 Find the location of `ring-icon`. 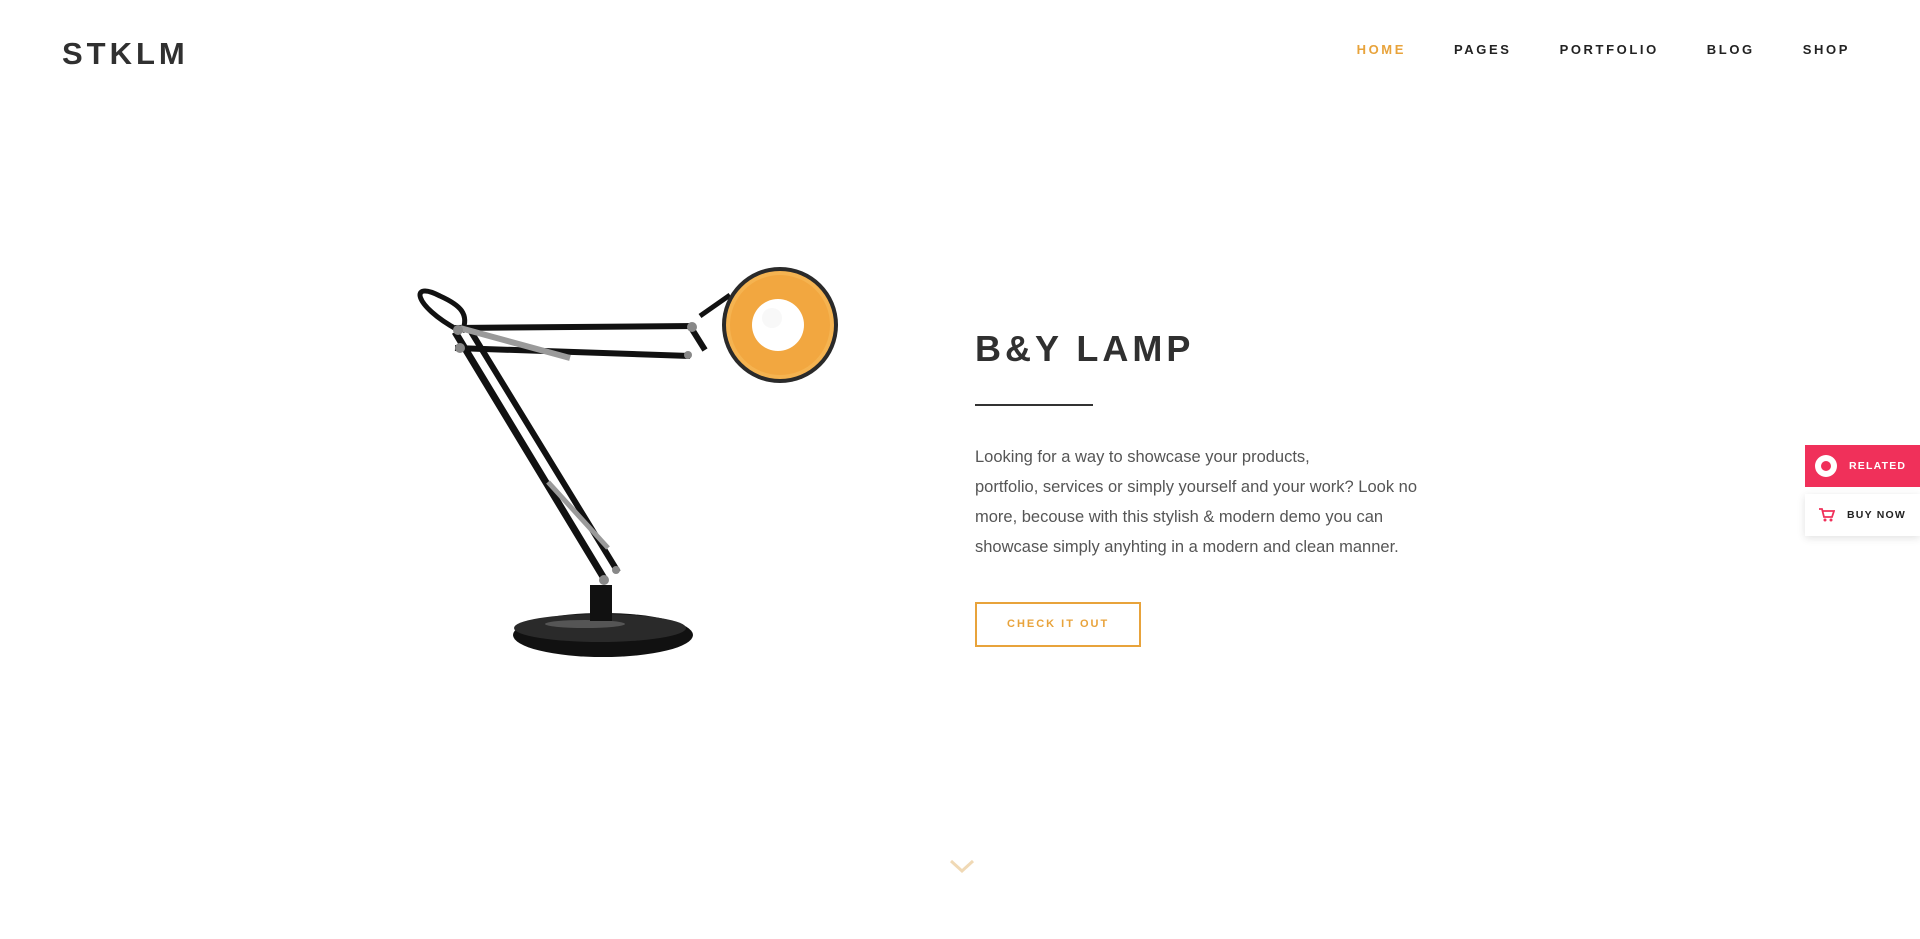

ring-icon is located at coordinates (1826, 466).